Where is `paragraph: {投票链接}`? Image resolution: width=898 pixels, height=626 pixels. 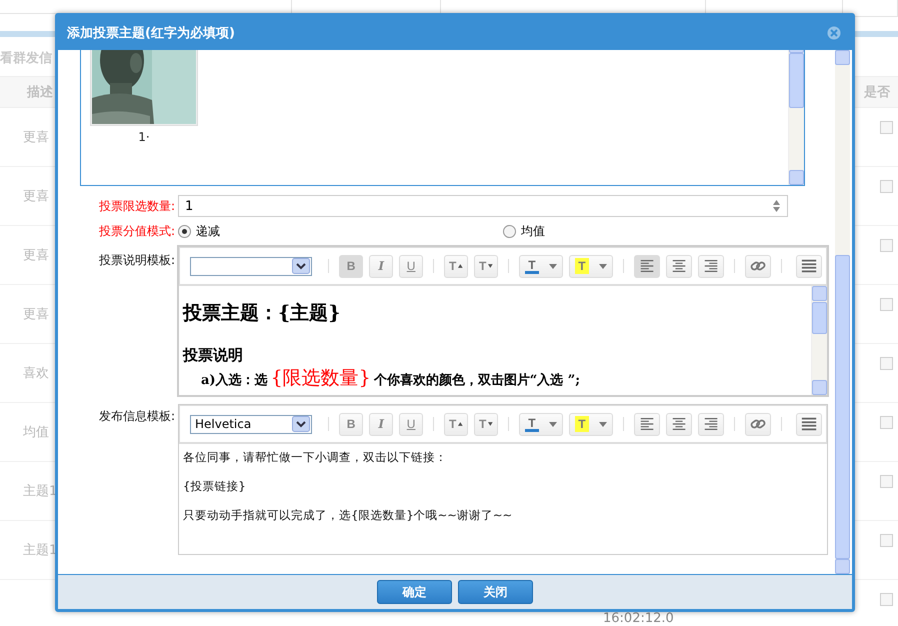
paragraph: {投票链接} is located at coordinates (215, 486).